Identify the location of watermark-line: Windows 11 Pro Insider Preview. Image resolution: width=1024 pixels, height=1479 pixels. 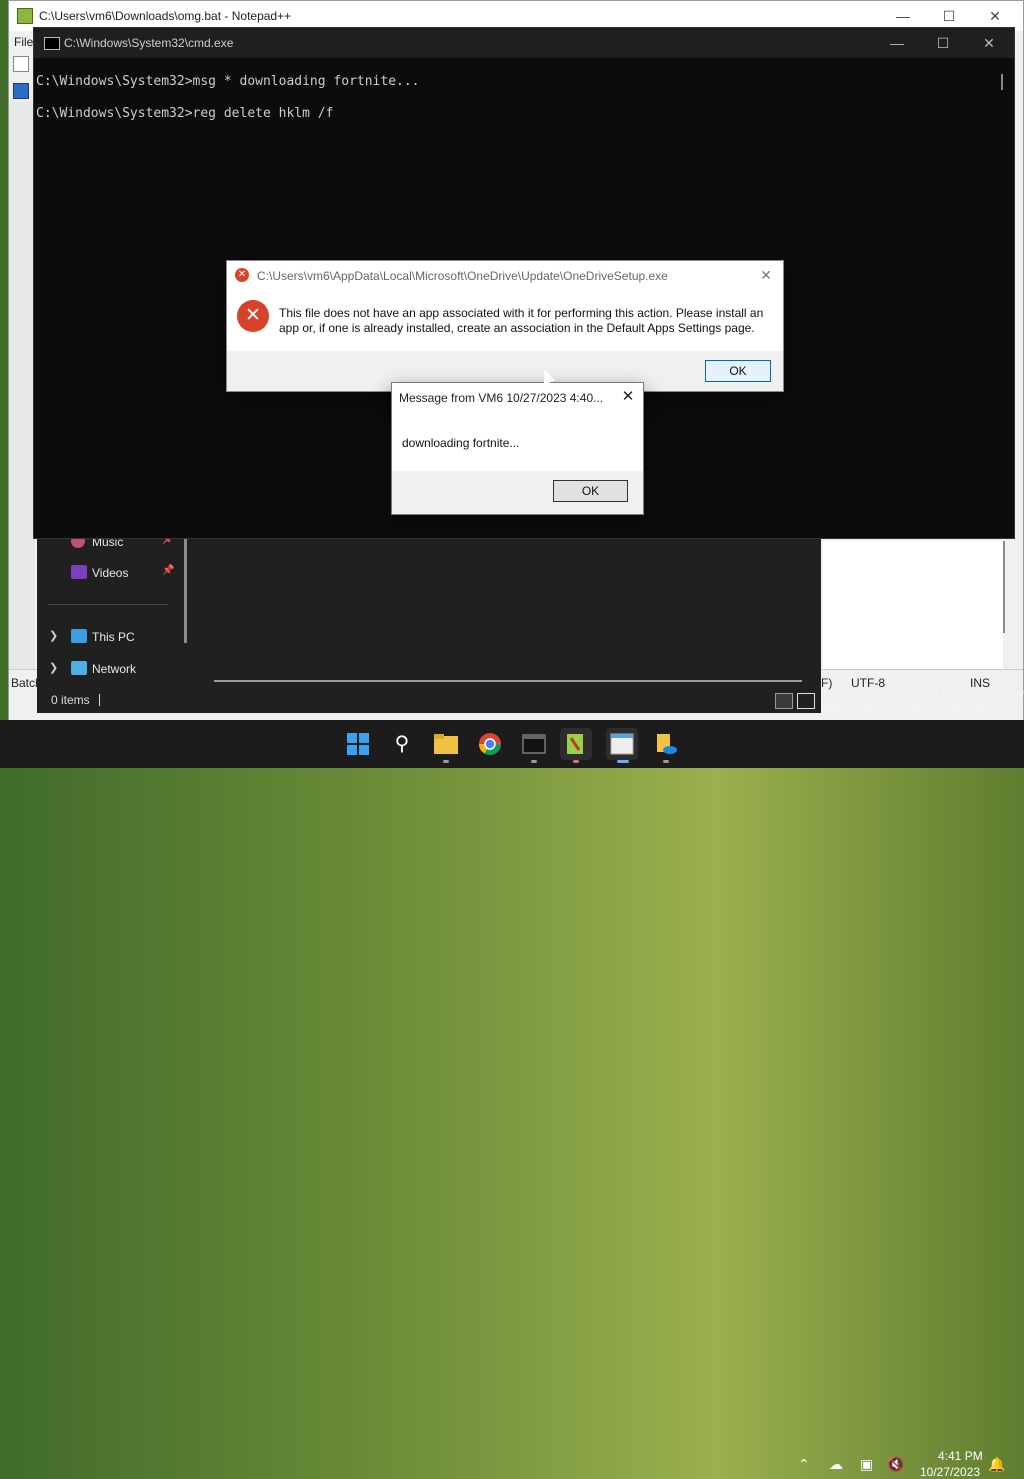
(938, 694).